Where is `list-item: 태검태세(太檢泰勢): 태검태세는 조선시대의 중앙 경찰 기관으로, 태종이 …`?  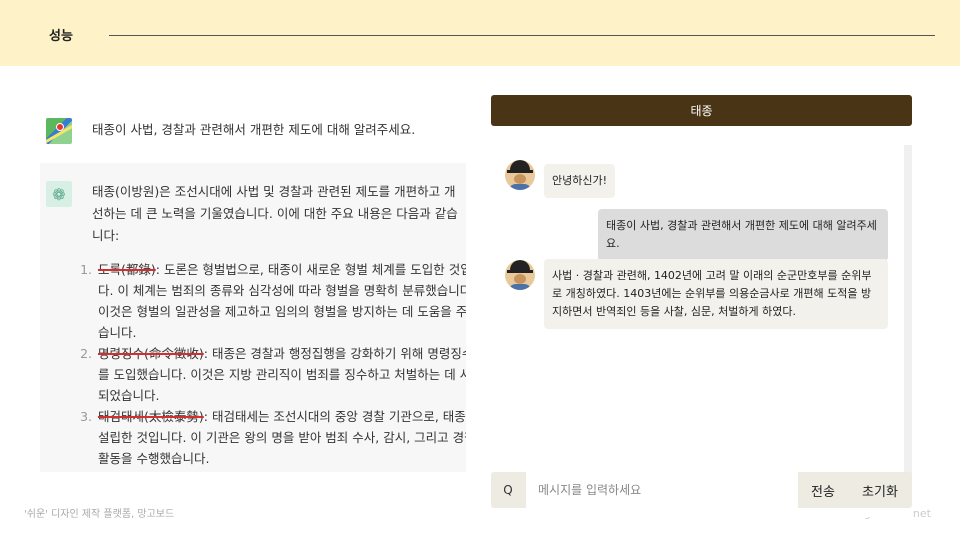 list-item: 태검태세(太檢泰勢): 태검태세는 조선시대의 중앙 경찰 기관으로, 태종이 … is located at coordinates (281, 437).